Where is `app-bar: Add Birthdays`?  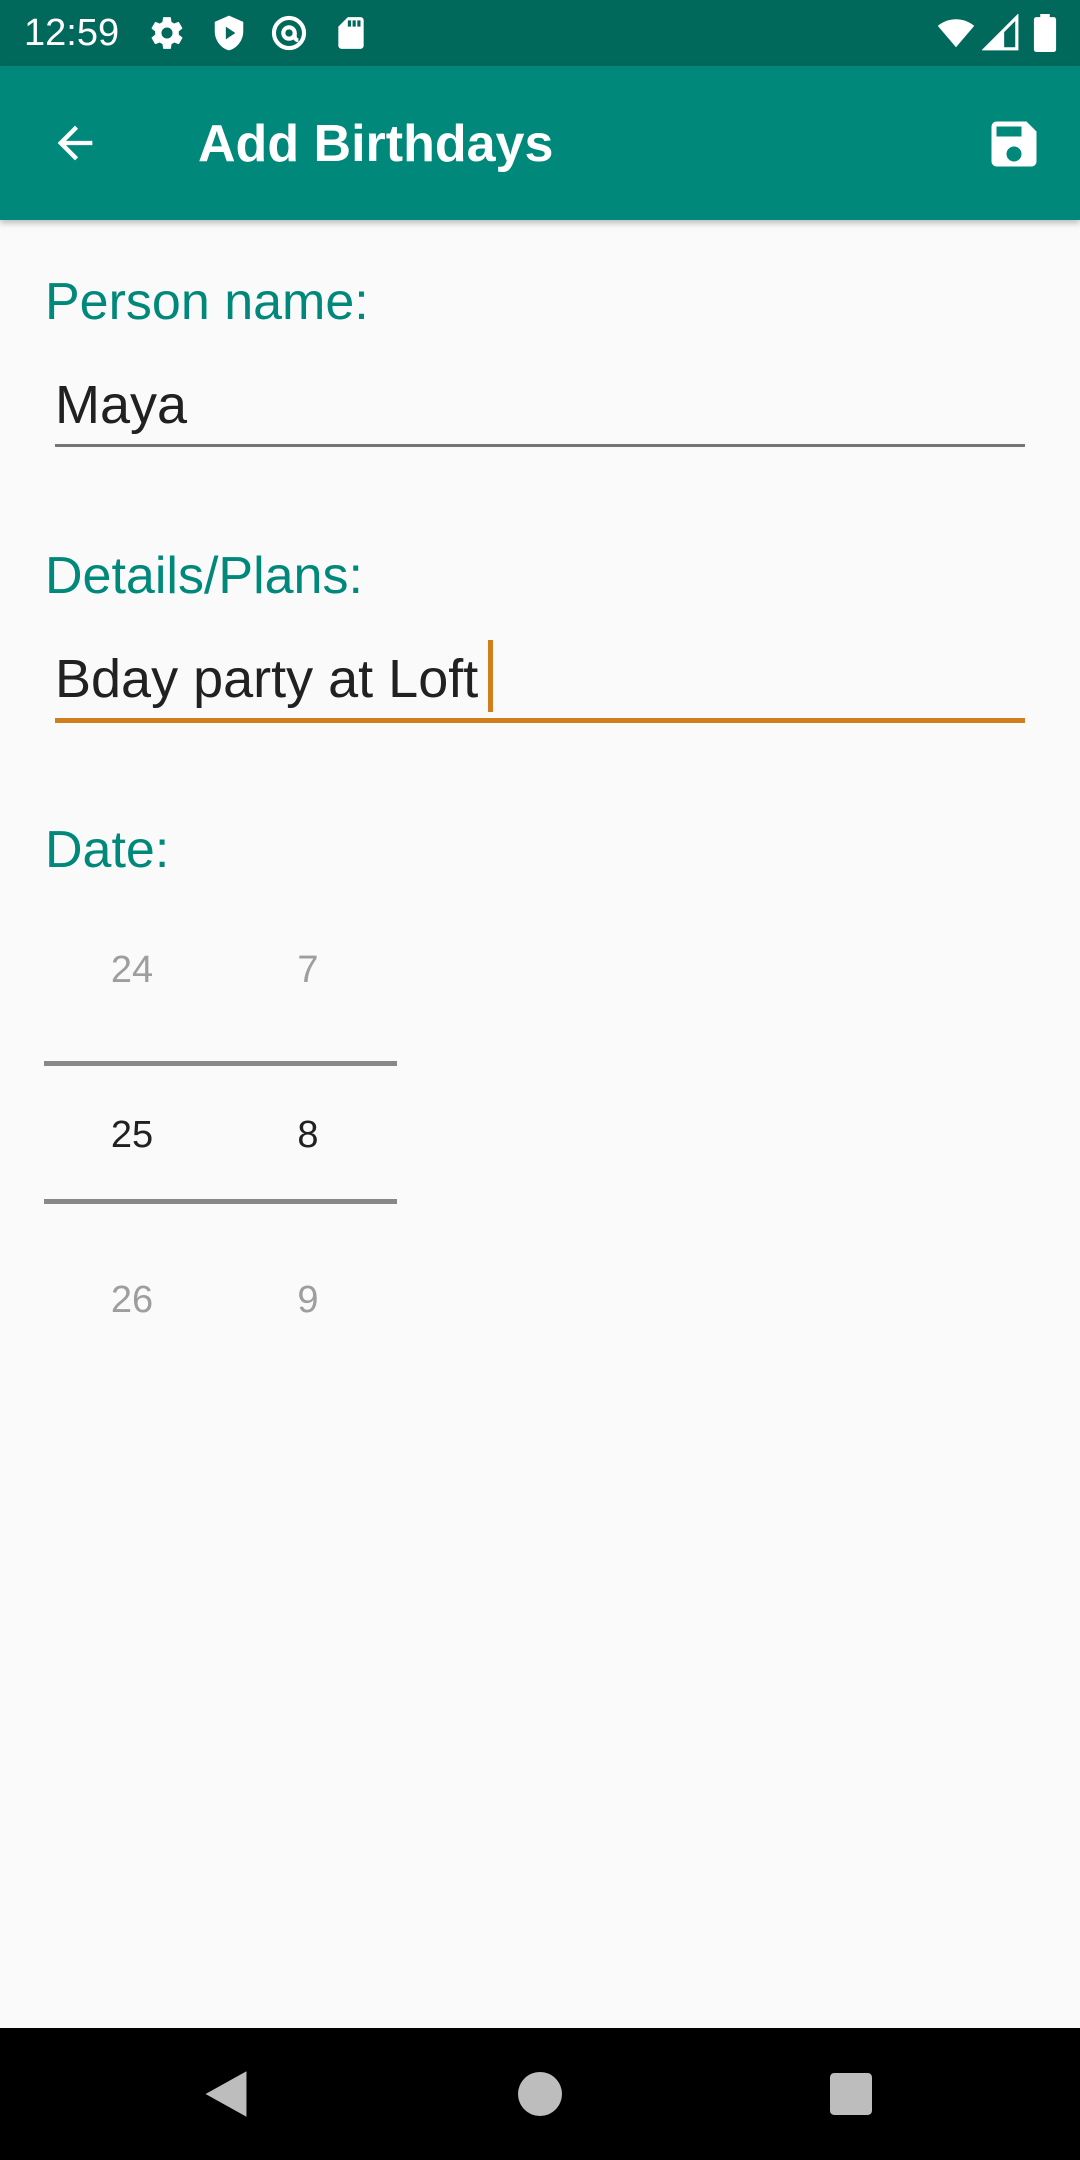 app-bar: Add Birthdays is located at coordinates (540, 143).